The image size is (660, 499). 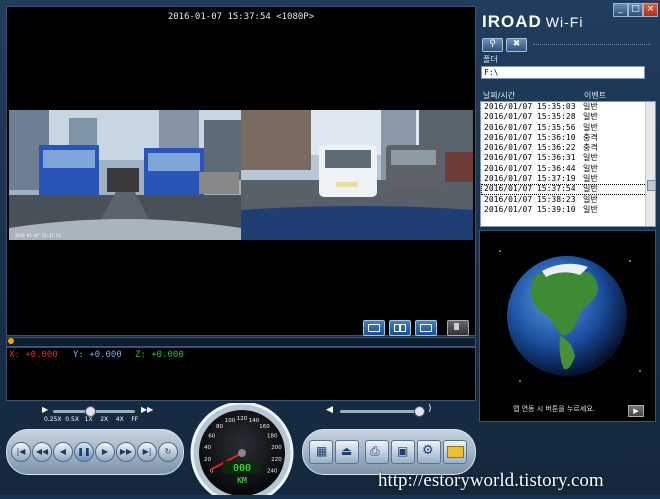 I want to click on transport-controls: |◀ ◀◀ ◀ ❚❚ ▶ ▶▶ ▶| ↻, so click(x=95, y=452).